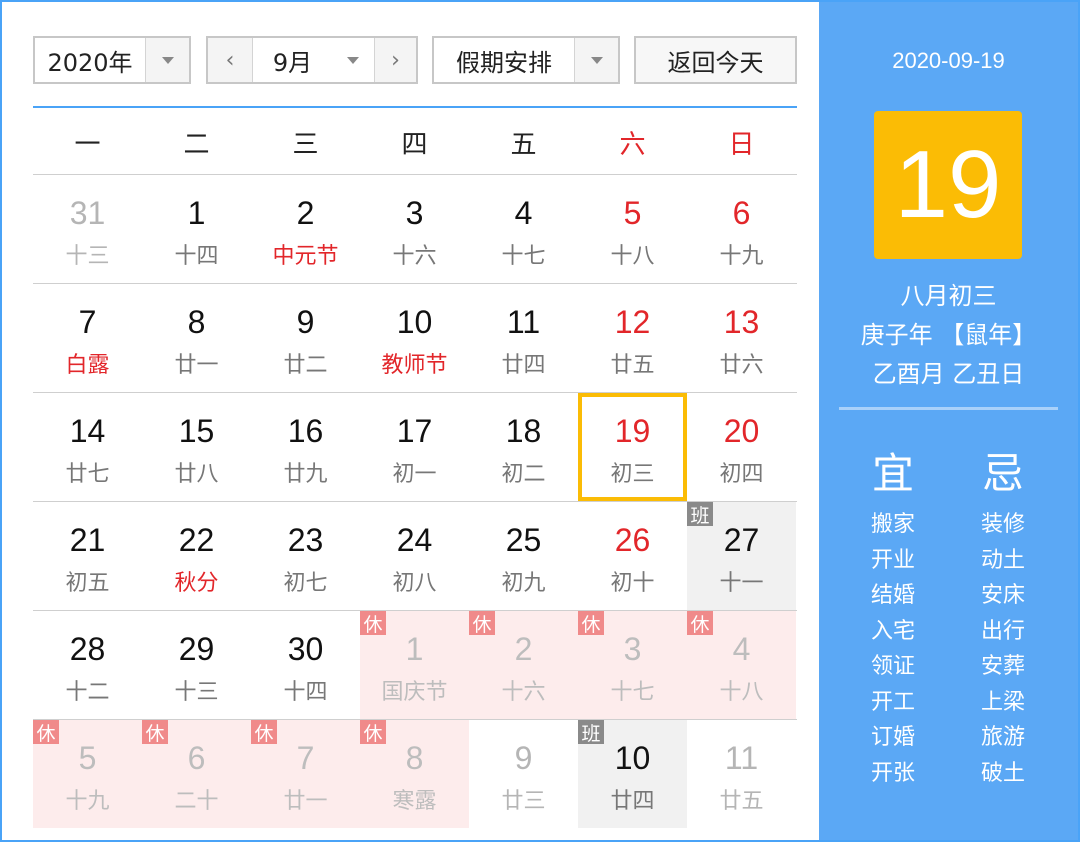 This screenshot has height=842, width=1080. I want to click on day-cell: 休 4 十八, so click(741, 665).